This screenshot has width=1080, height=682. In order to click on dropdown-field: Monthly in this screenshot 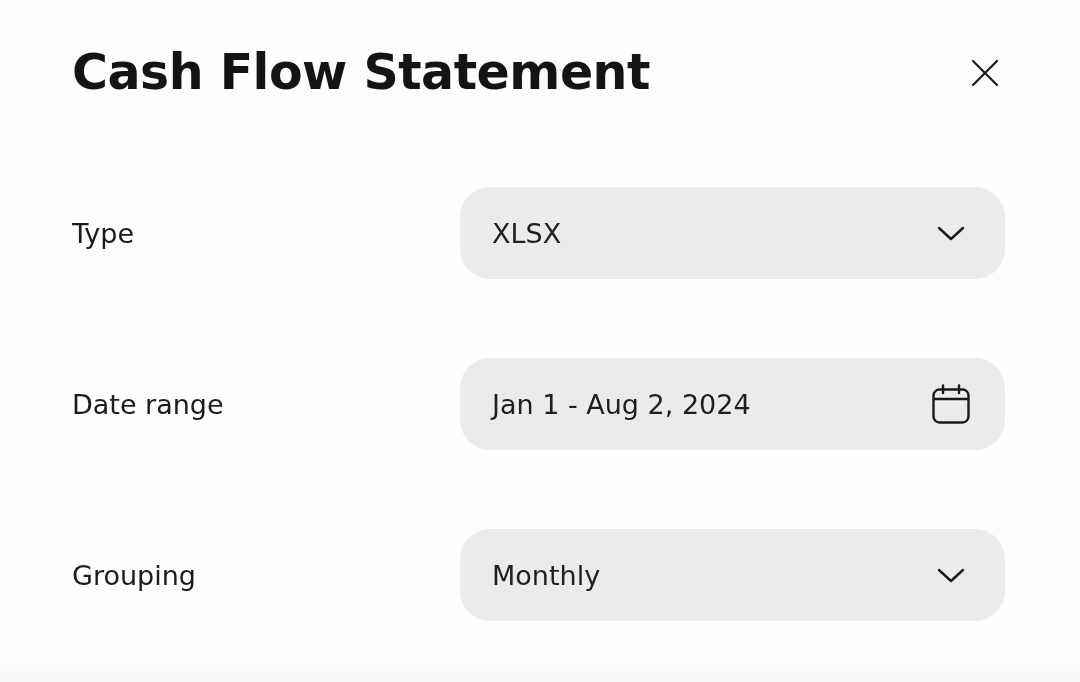, I will do `click(732, 575)`.